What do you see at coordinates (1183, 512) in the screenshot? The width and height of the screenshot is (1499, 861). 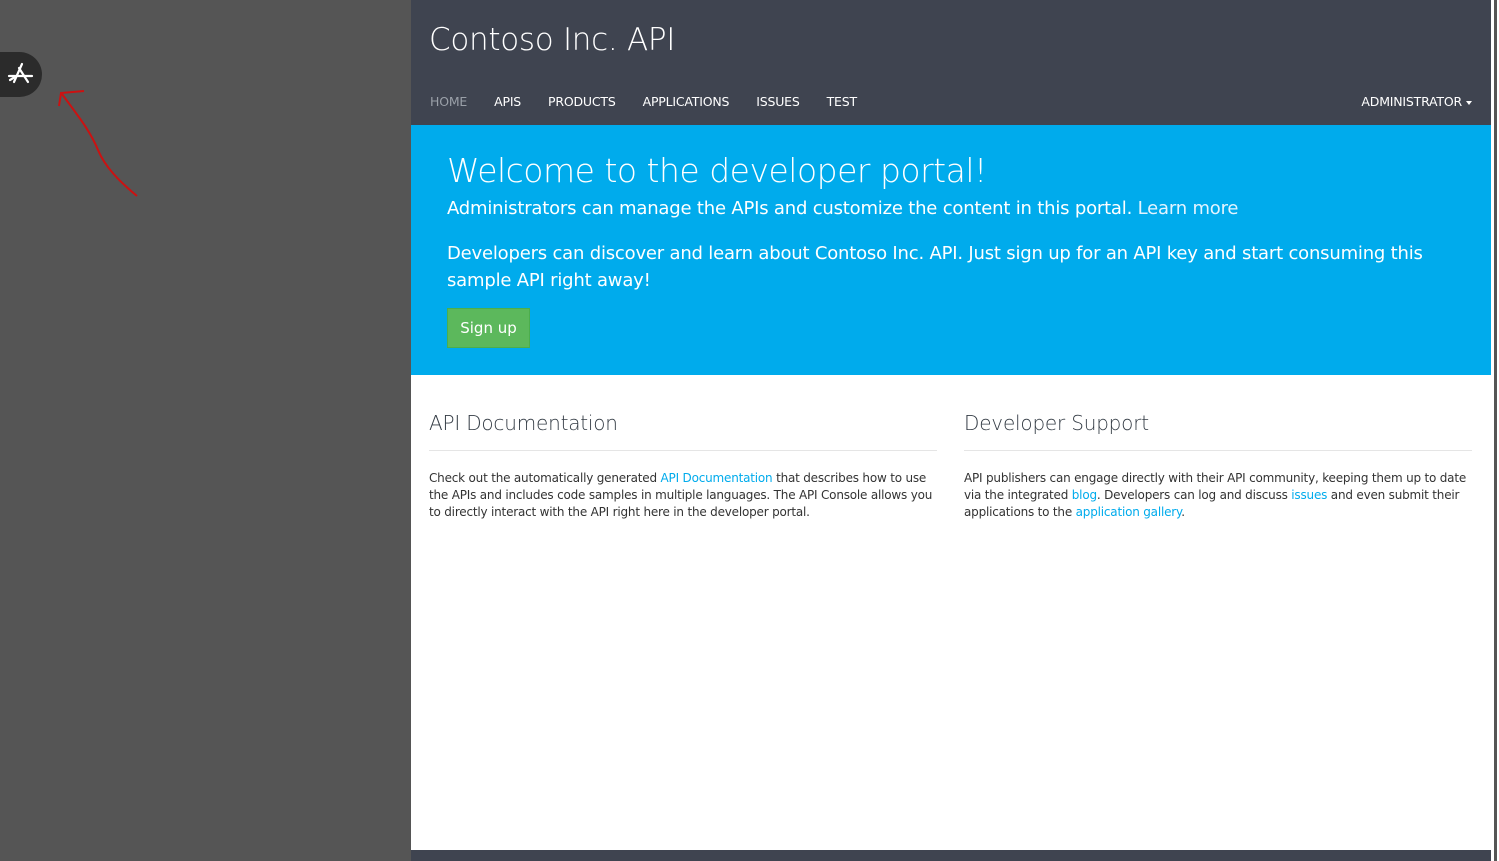 I see `dev-support-text-4: .` at bounding box center [1183, 512].